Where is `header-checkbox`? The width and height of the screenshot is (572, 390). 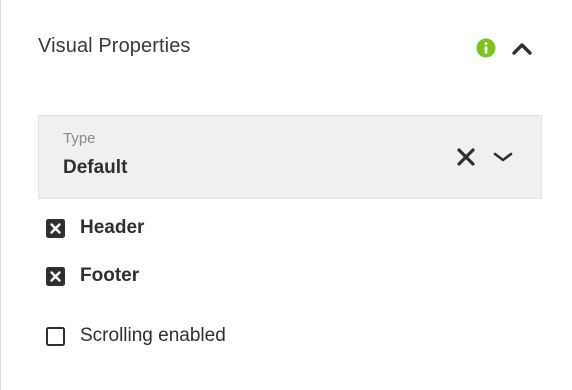 header-checkbox is located at coordinates (55, 228).